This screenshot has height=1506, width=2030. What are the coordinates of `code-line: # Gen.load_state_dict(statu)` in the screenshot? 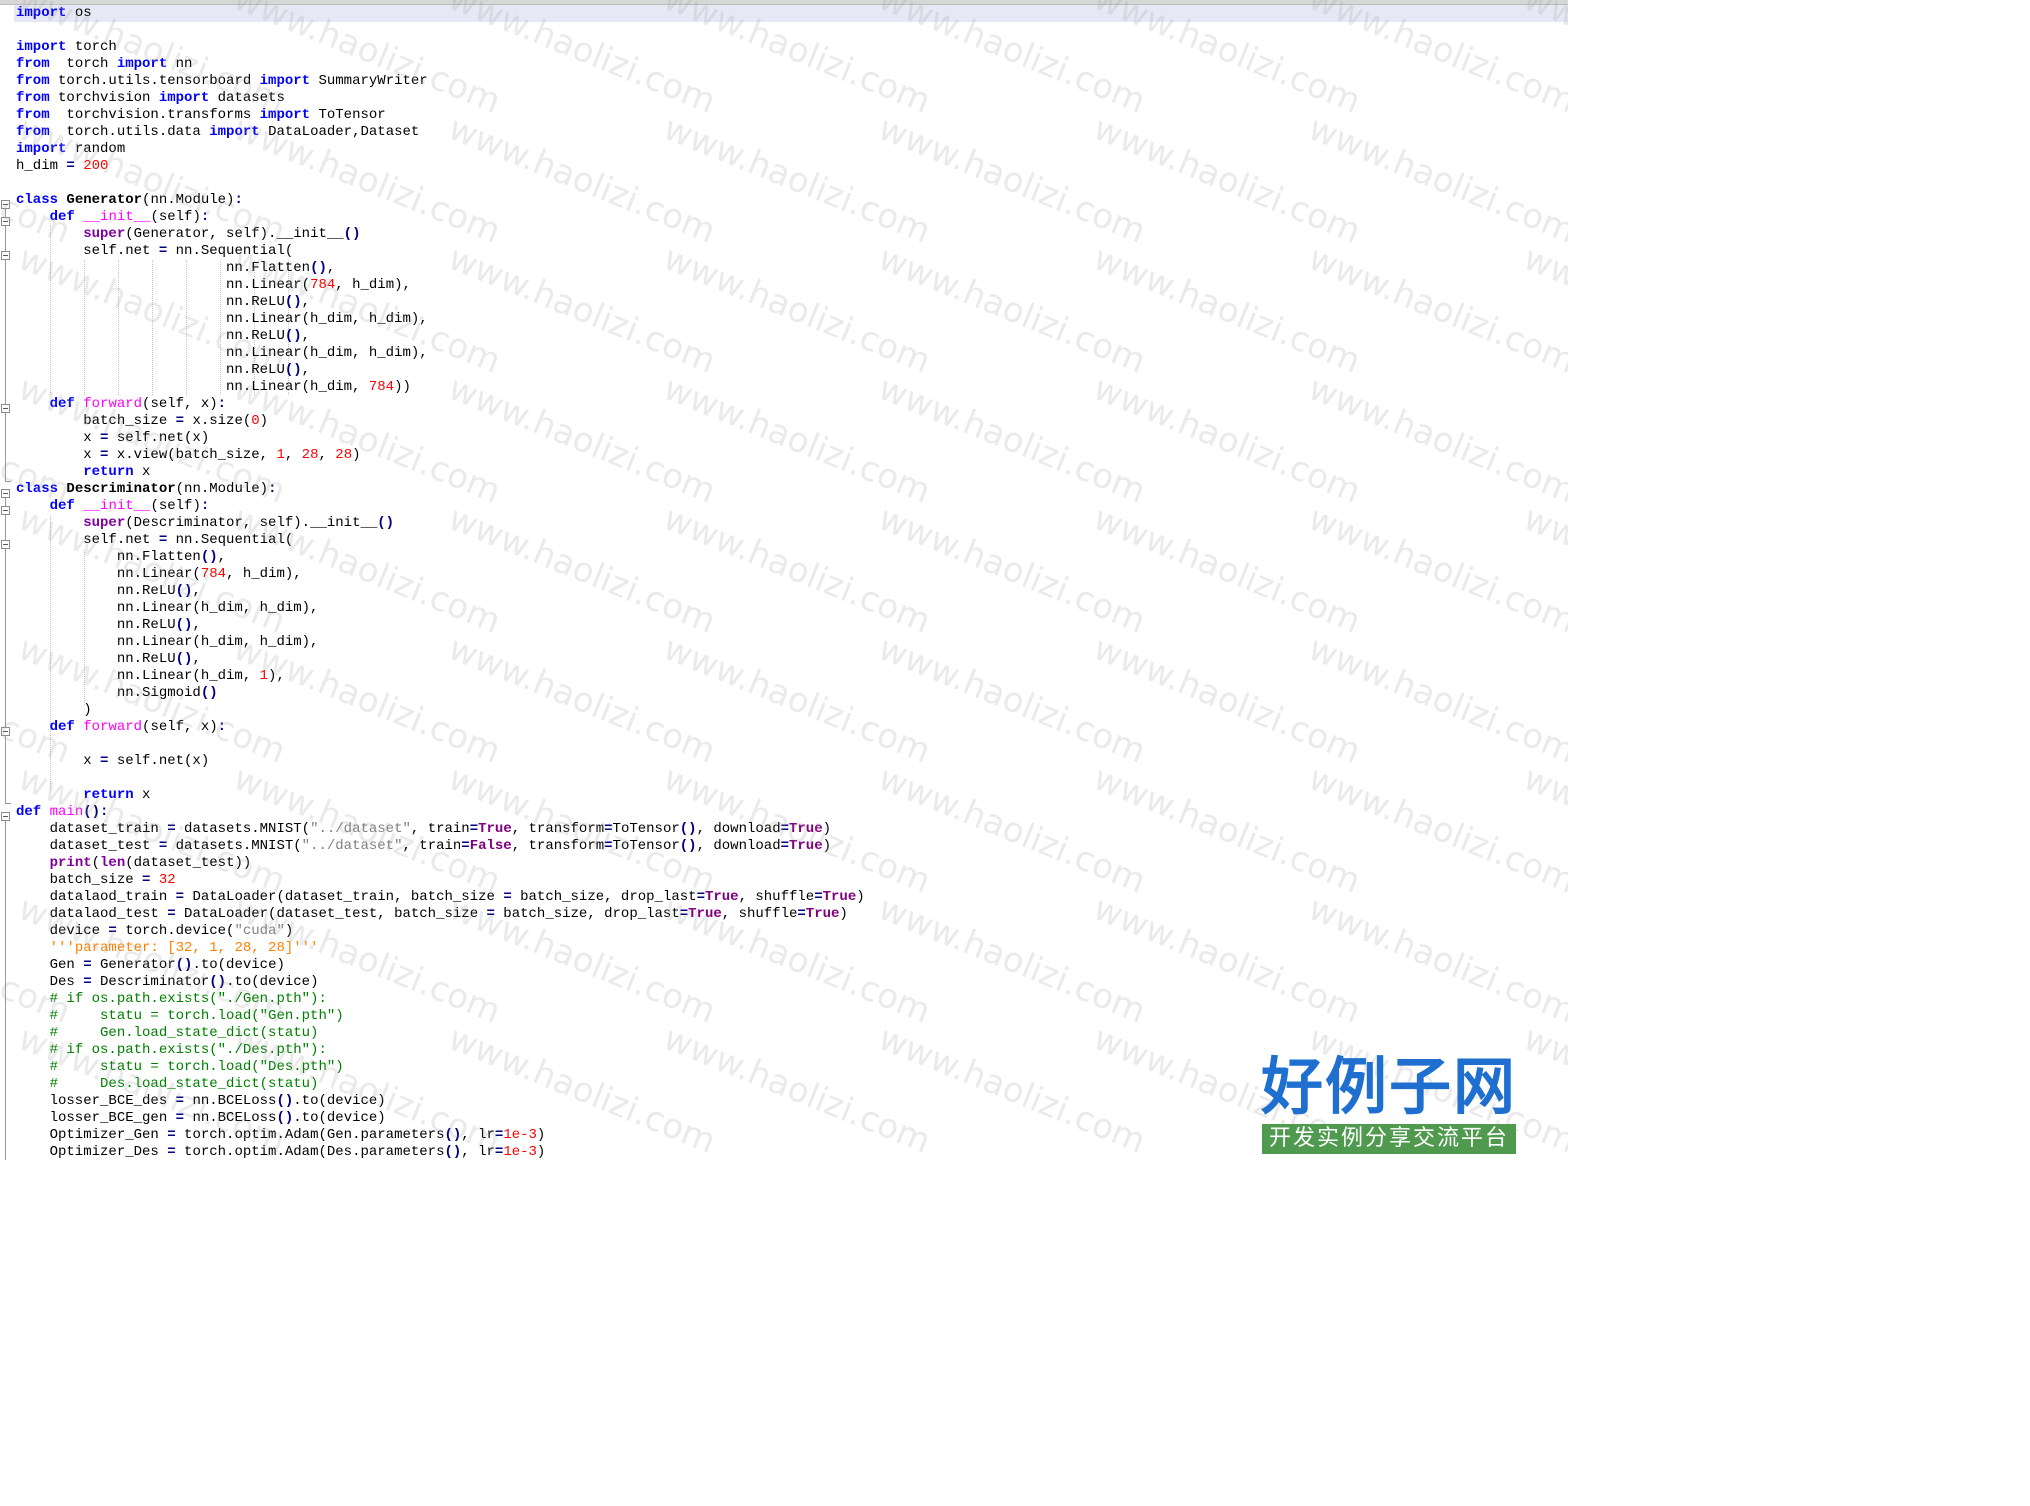 It's located at (440, 1033).